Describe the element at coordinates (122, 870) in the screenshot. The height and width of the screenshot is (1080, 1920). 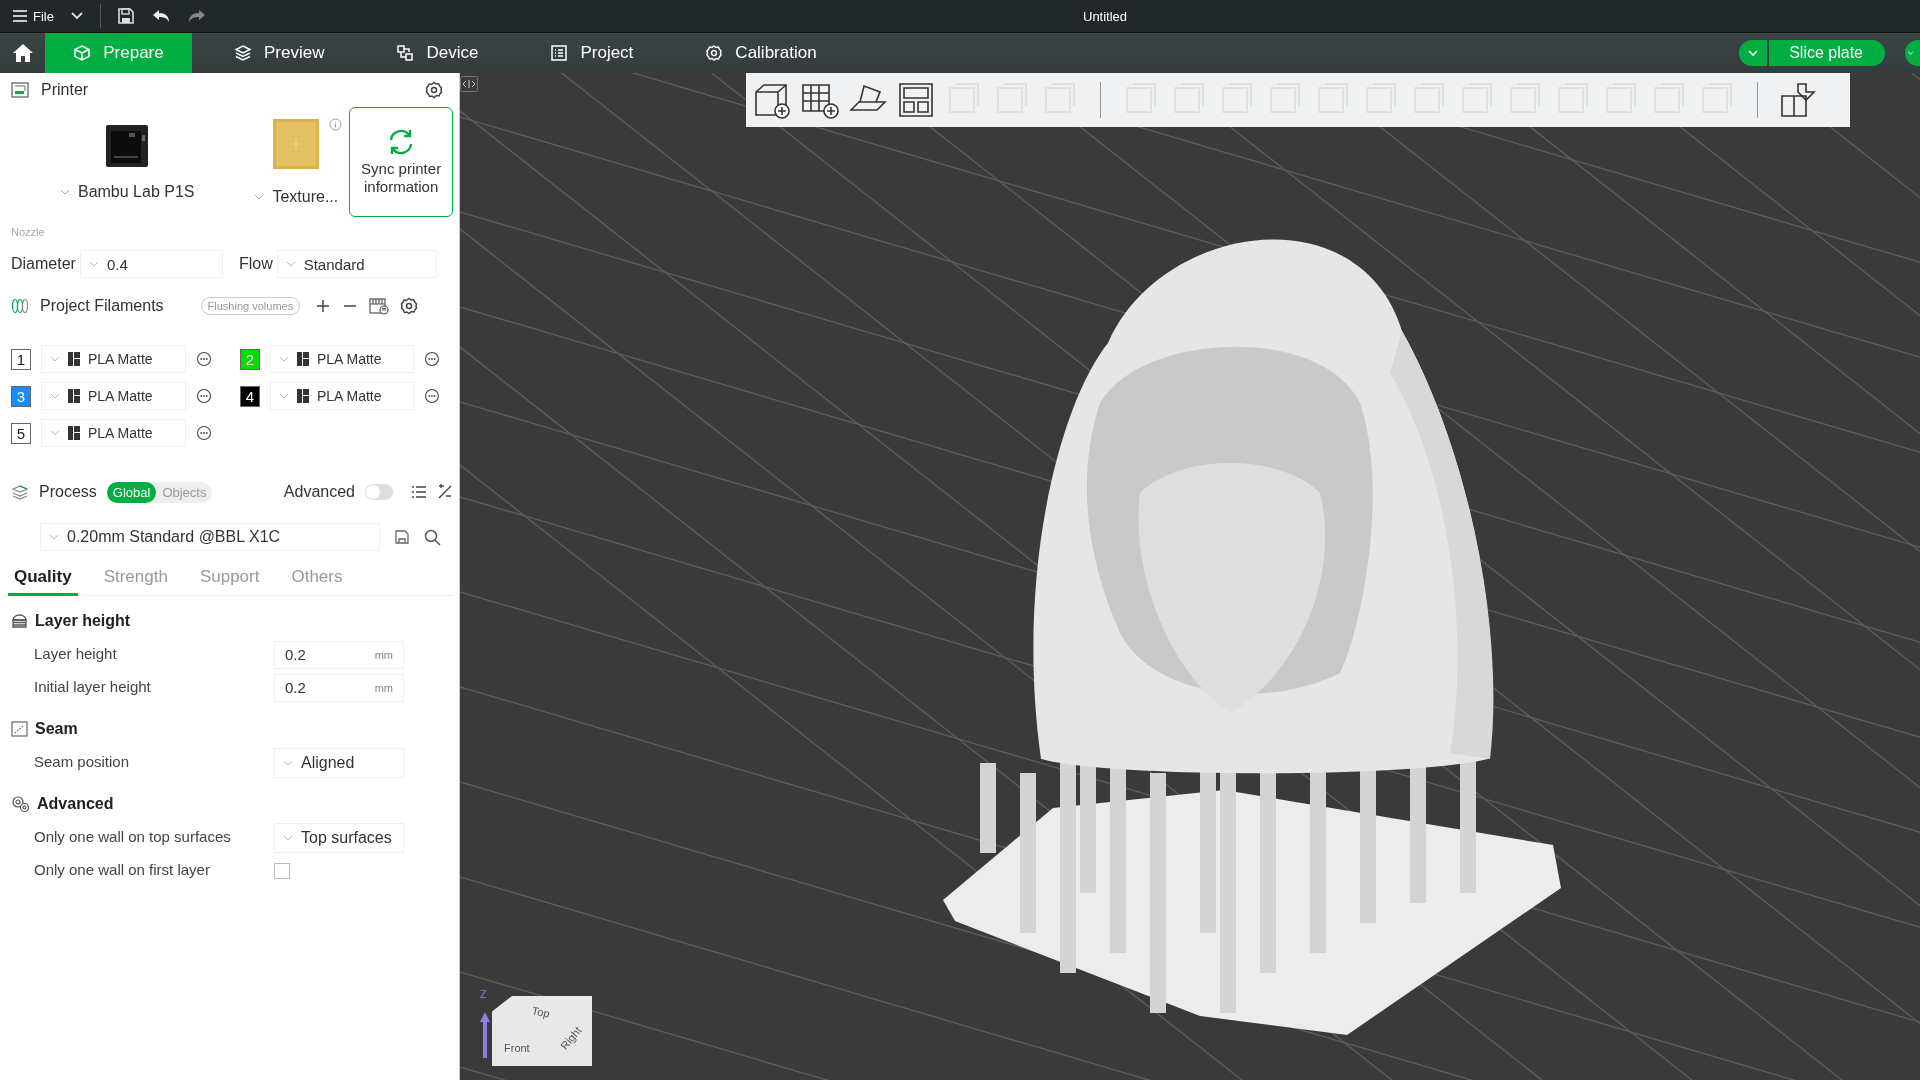
I see `setting-label: Only one wall on first layer` at that location.